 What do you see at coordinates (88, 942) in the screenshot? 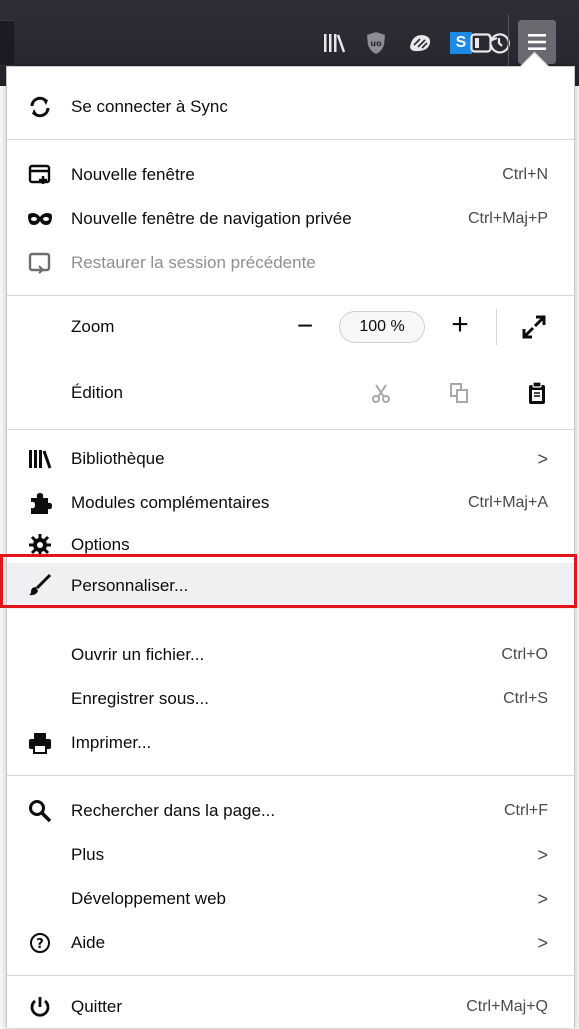
I see `help-label: Aide` at bounding box center [88, 942].